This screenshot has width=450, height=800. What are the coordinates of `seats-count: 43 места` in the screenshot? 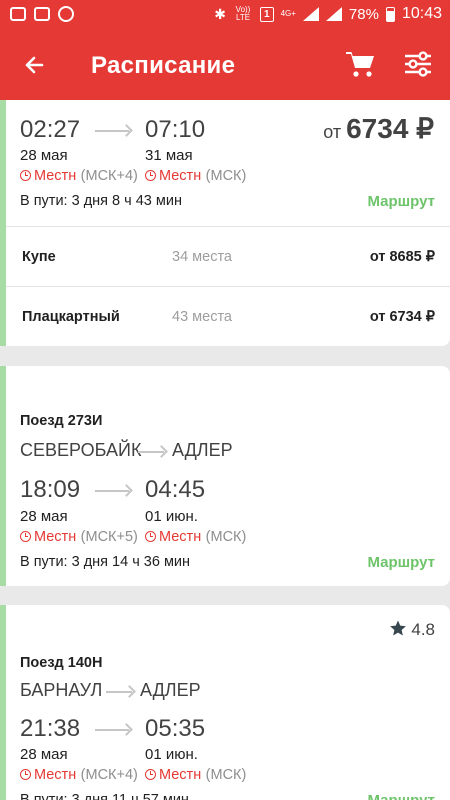 It's located at (202, 317).